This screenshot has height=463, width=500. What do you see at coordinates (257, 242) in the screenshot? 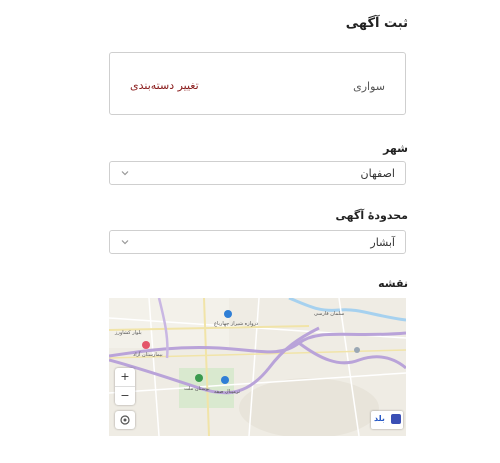
I see `region-select: آبشار` at bounding box center [257, 242].